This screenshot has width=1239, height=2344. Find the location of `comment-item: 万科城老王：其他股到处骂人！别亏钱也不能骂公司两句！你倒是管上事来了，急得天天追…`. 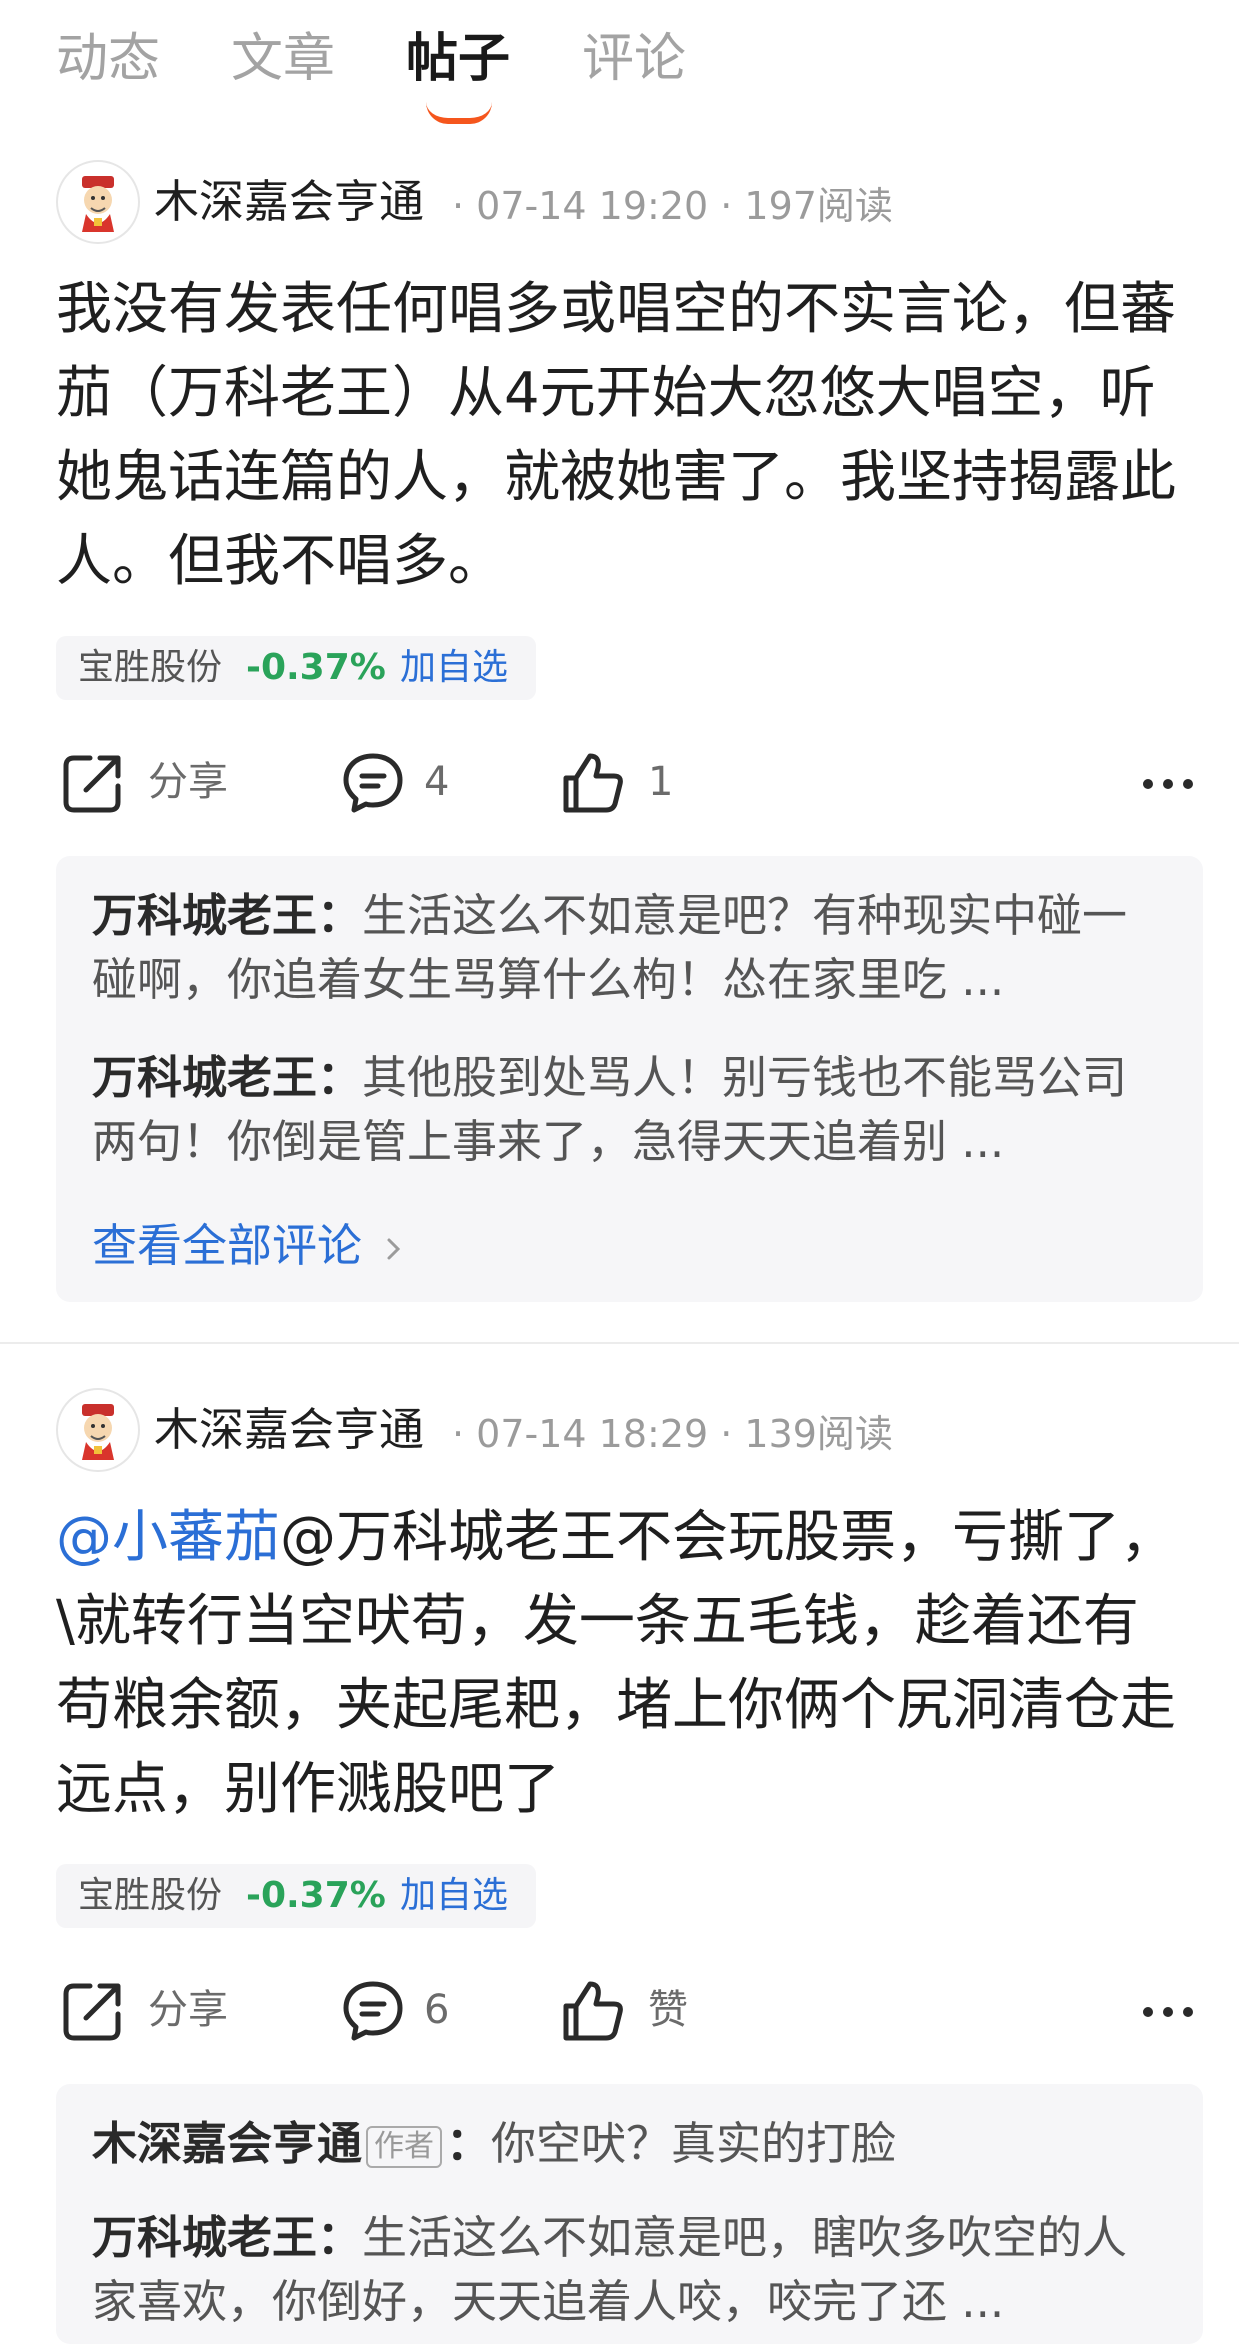

comment-item: 万科城老王：其他股到处骂人！别亏钱也不能骂公司两句！你倒是管上事来了，急得天天追… is located at coordinates (632, 1110).